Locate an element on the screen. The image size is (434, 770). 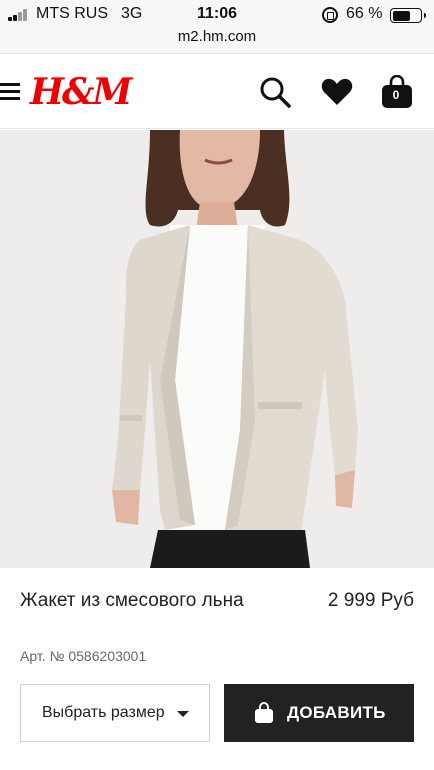
hm-logo: H&M is located at coordinates (81, 92).